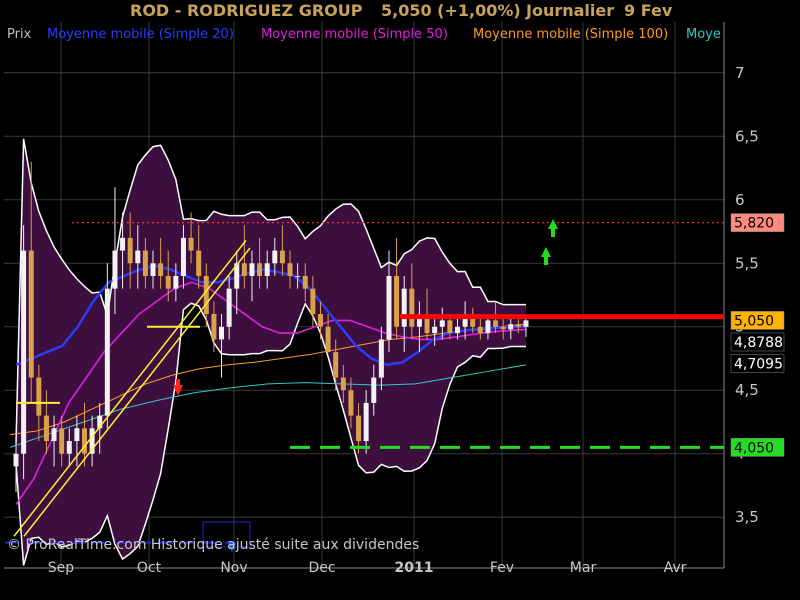  Describe the element at coordinates (754, 321) in the screenshot. I see `price-tag-label: 5,050` at that location.